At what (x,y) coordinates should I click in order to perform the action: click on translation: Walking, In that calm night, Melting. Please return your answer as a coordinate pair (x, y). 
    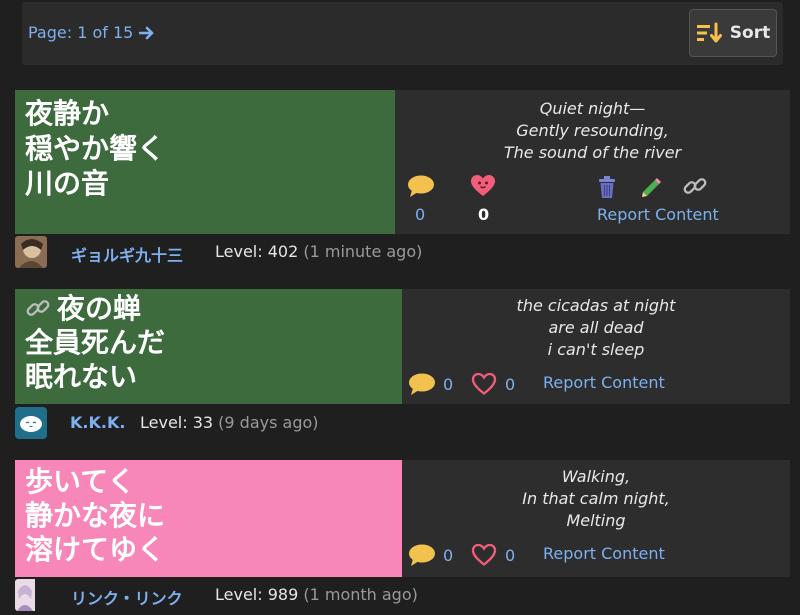
    Looking at the image, I should click on (596, 499).